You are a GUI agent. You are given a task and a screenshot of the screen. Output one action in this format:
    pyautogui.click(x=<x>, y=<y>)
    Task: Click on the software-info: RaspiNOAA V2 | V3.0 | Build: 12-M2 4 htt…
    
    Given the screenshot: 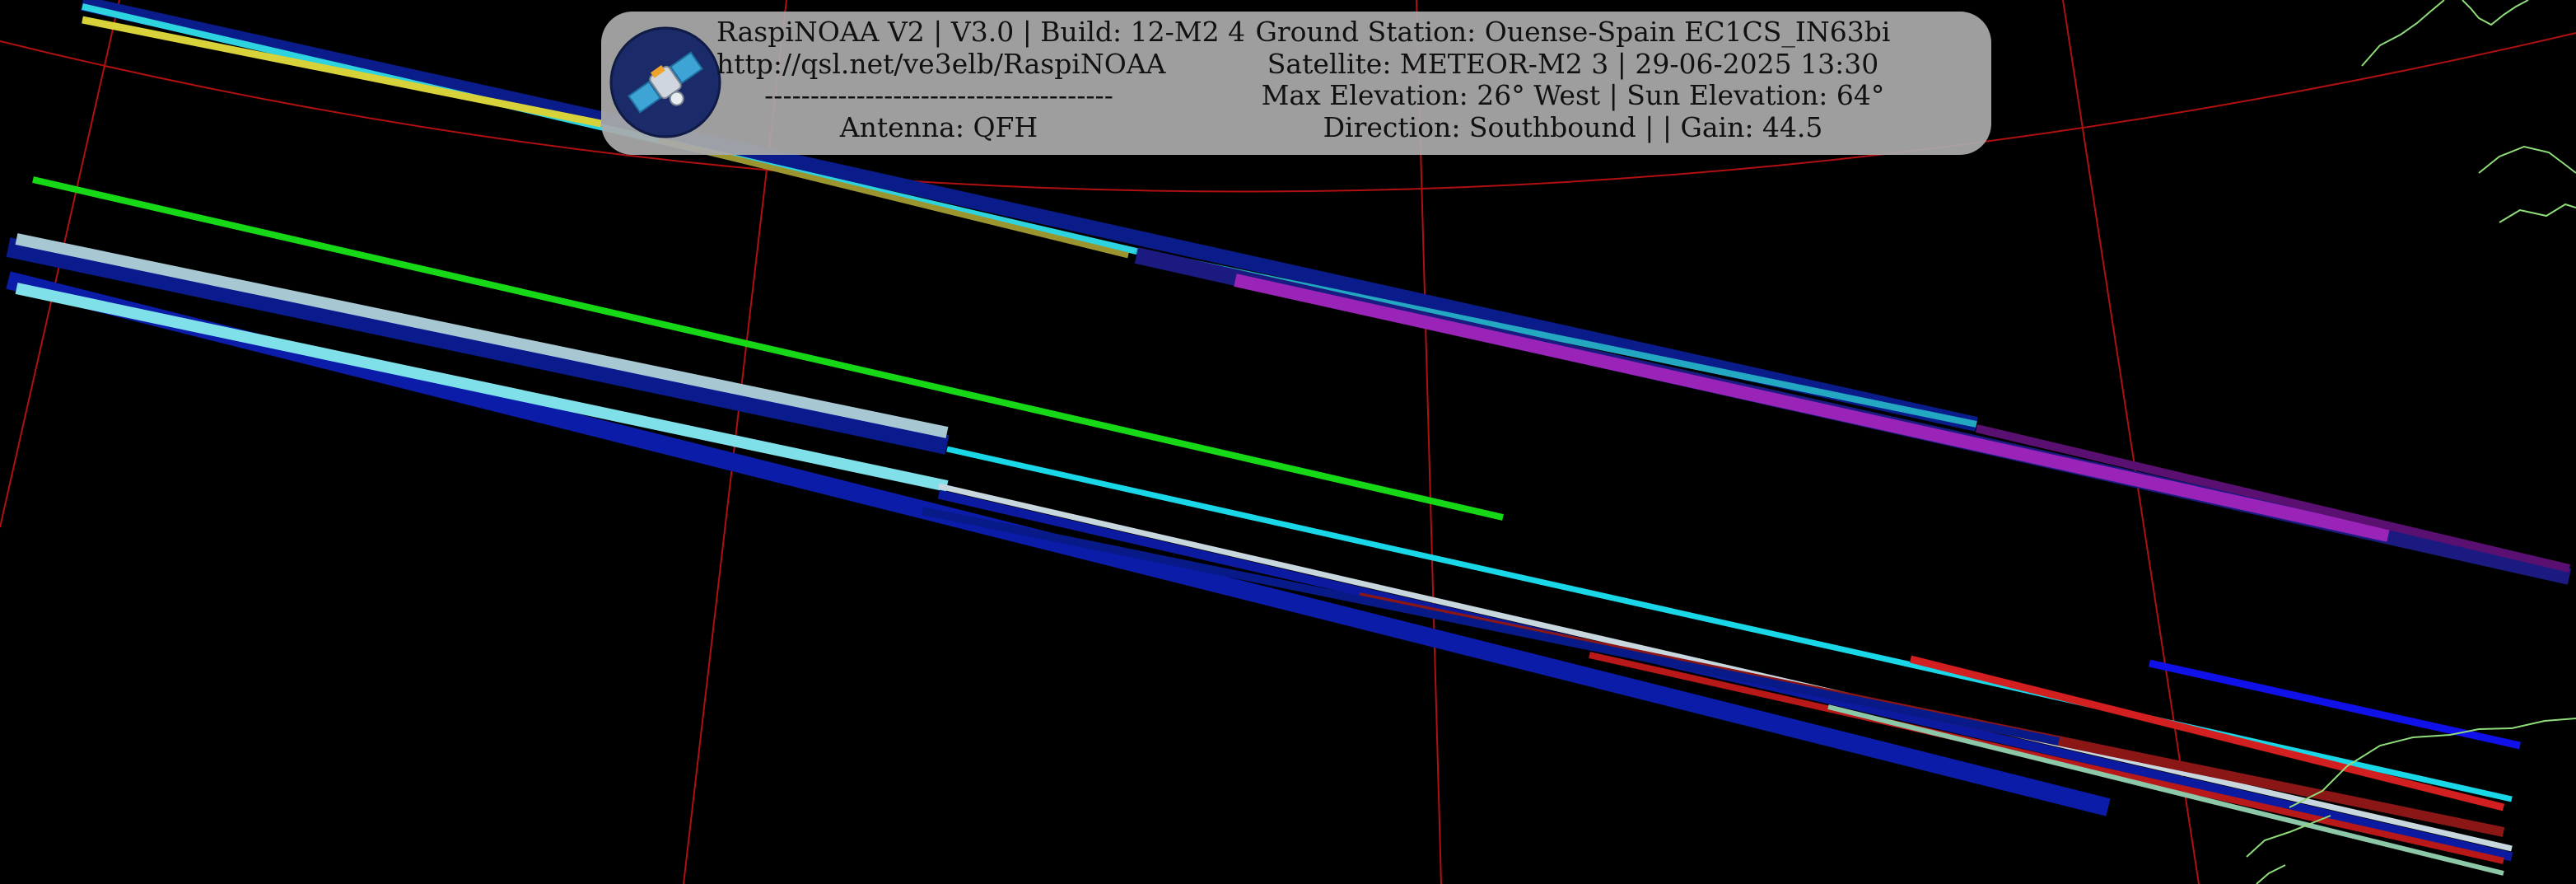 What is the action you would take?
    pyautogui.click(x=981, y=79)
    